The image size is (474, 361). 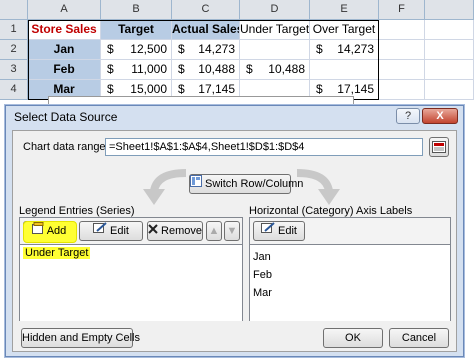 I want to click on move-down-button: ▼, so click(x=232, y=231).